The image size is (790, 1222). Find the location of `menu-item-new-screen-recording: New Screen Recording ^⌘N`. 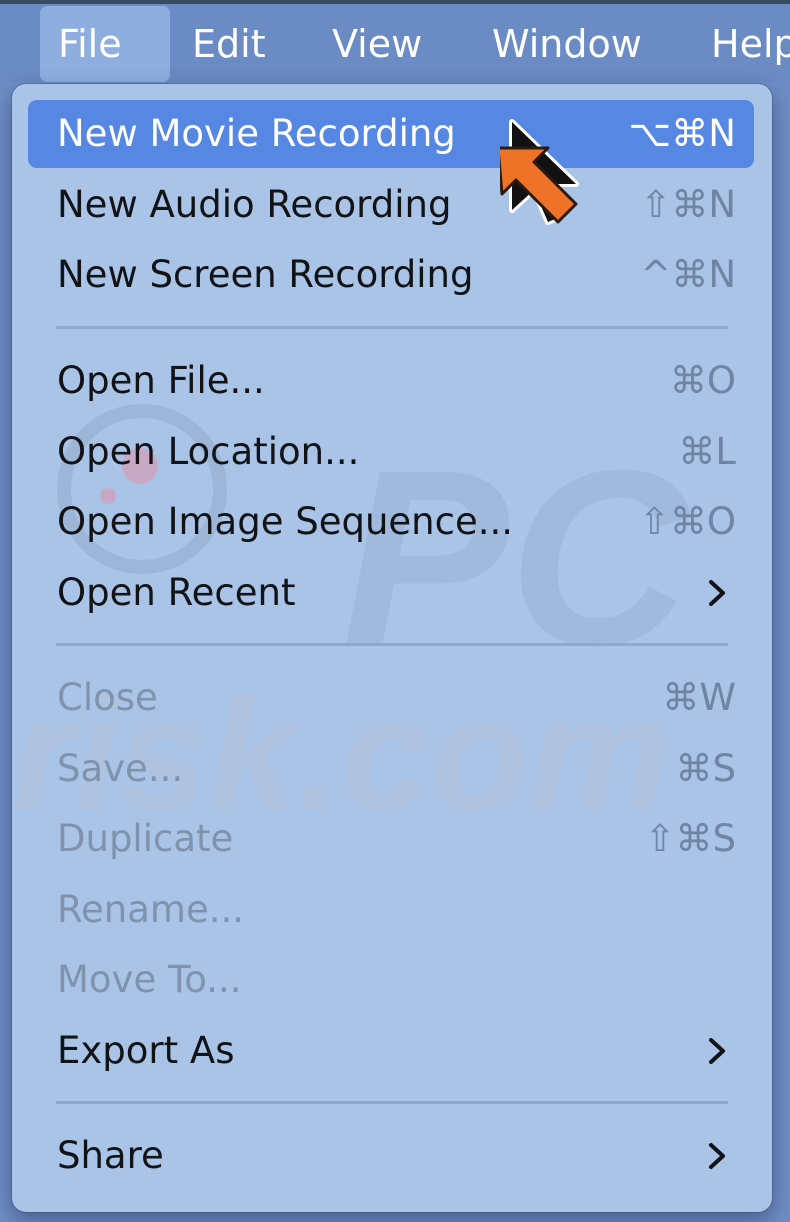

menu-item-new-screen-recording: New Screen Recording ^⌘N is located at coordinates (391, 275).